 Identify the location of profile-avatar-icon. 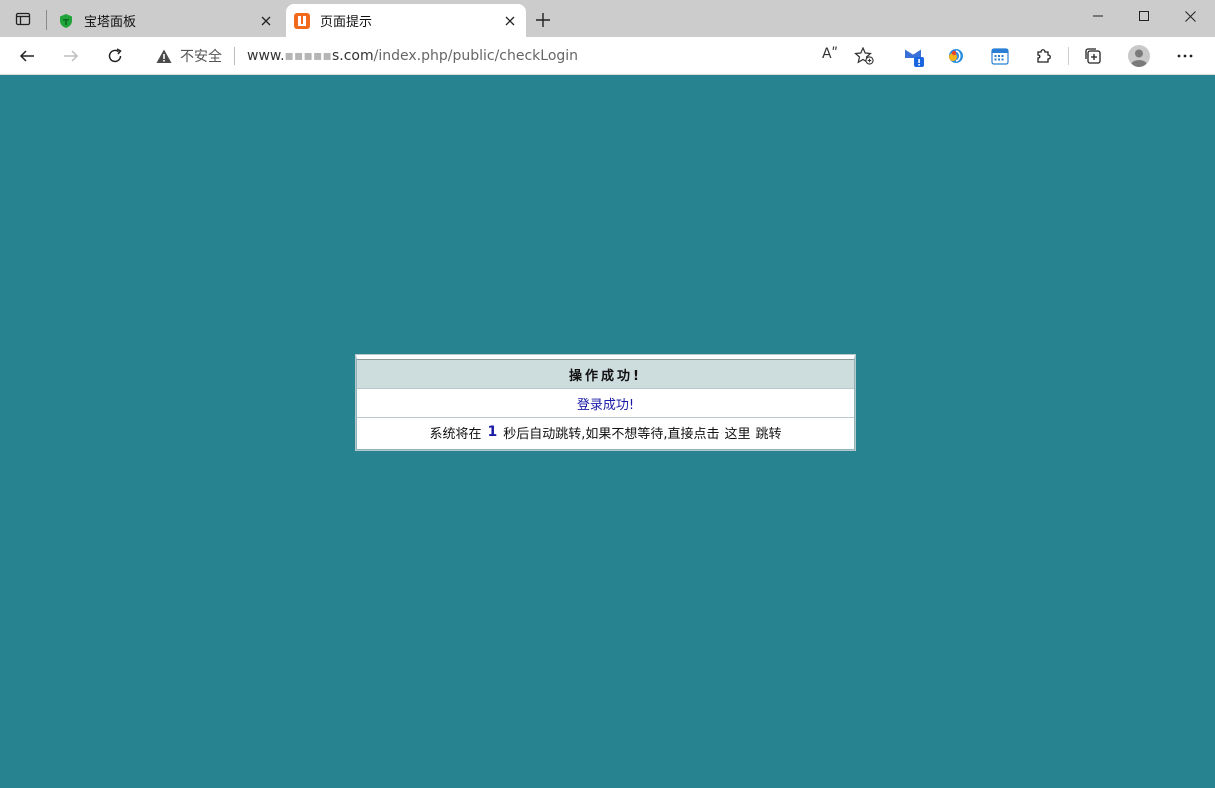
(1139, 56).